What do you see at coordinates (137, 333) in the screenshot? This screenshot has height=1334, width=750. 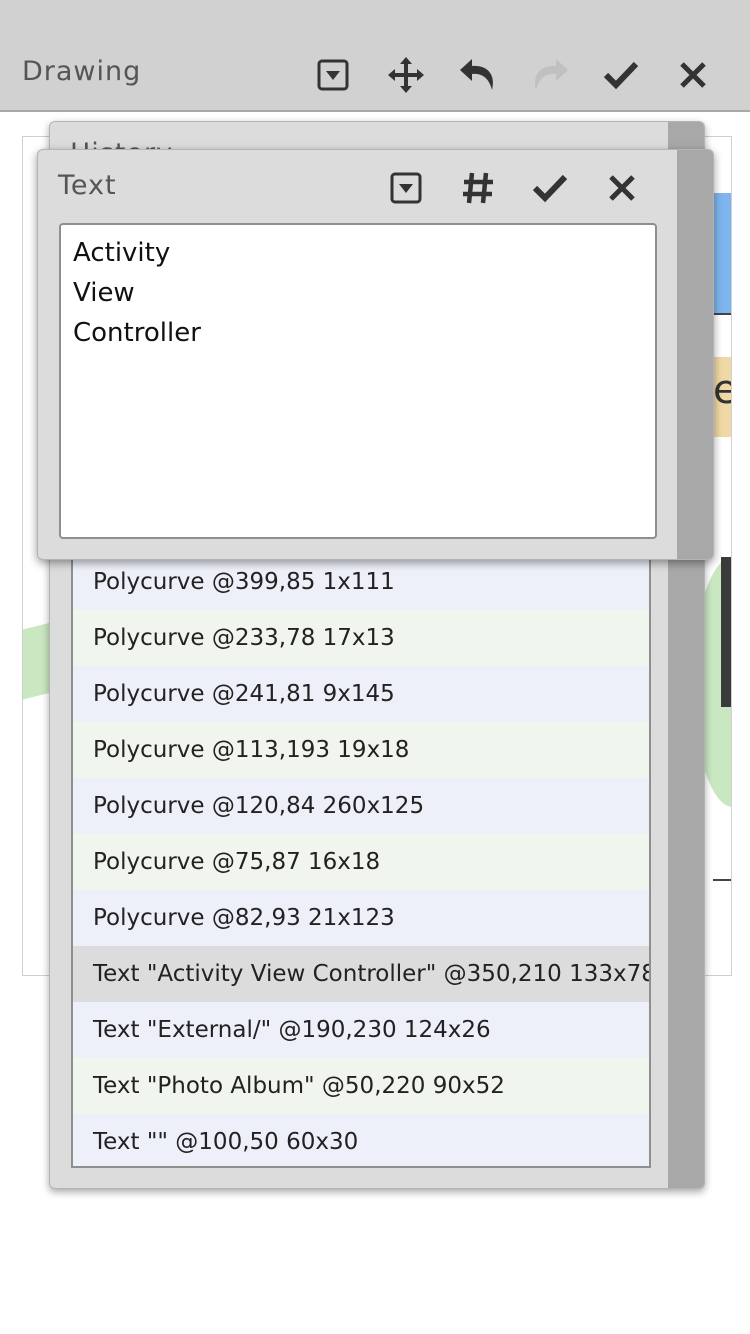 I see `text-line: Controller` at bounding box center [137, 333].